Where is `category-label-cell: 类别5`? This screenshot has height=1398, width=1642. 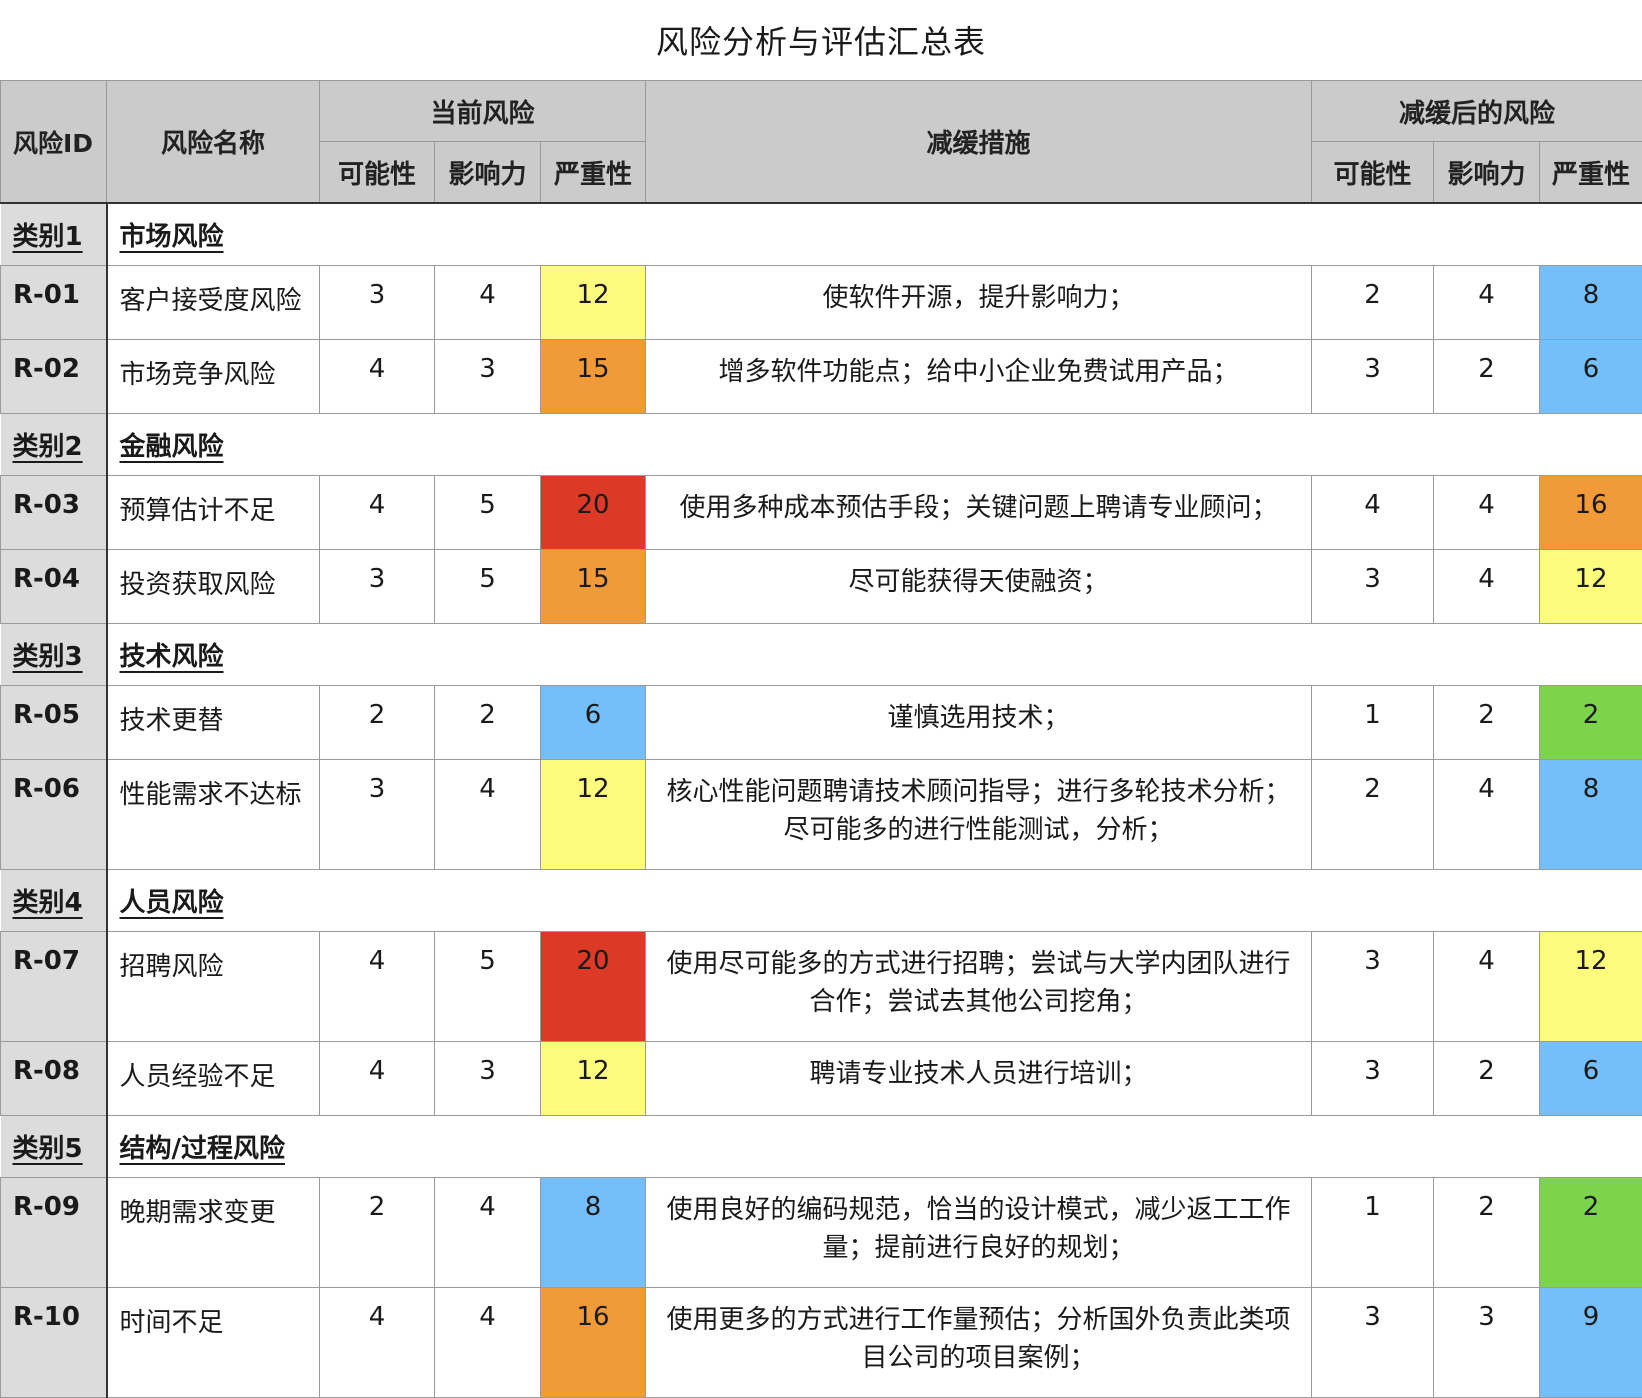 category-label-cell: 类别5 is located at coordinates (54, 1147).